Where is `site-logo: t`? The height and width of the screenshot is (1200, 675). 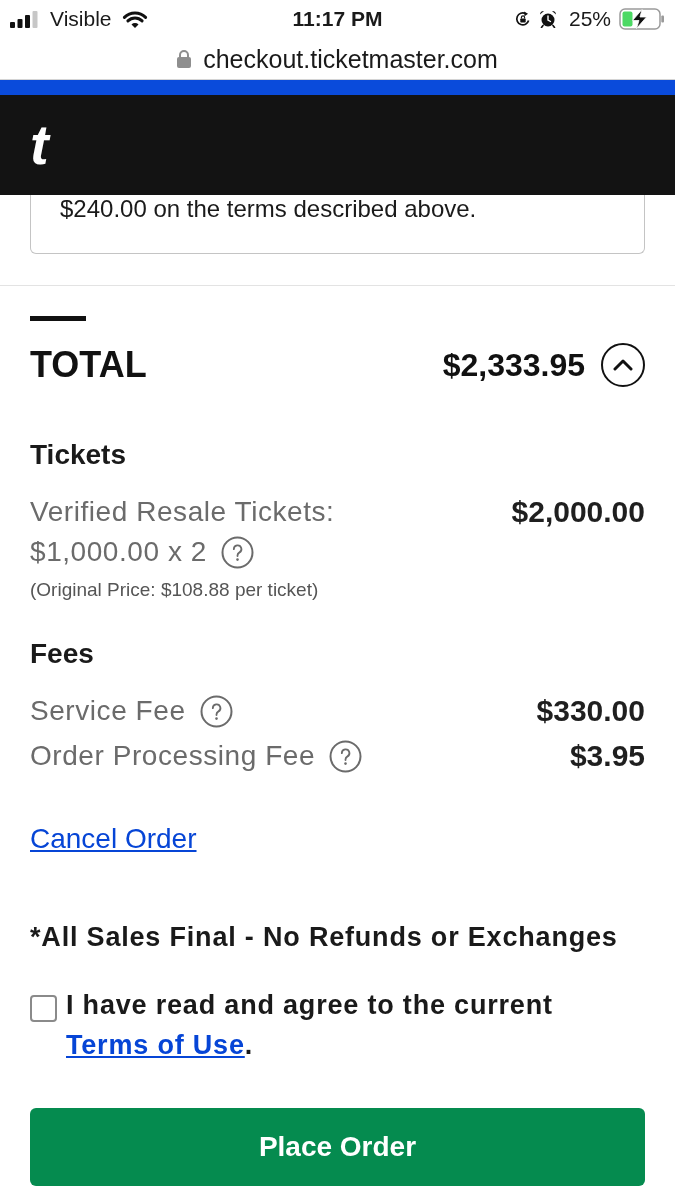 site-logo: t is located at coordinates (39, 145).